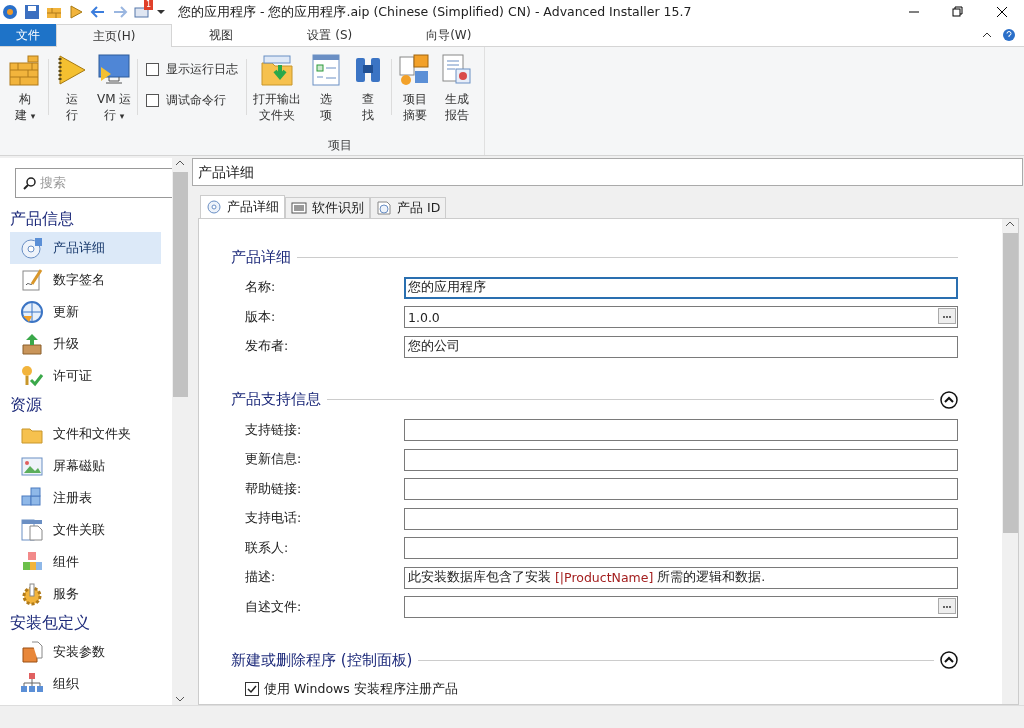 The height and width of the screenshot is (728, 1024). Describe the element at coordinates (32, 376) in the screenshot. I see `key-check-icon` at that location.